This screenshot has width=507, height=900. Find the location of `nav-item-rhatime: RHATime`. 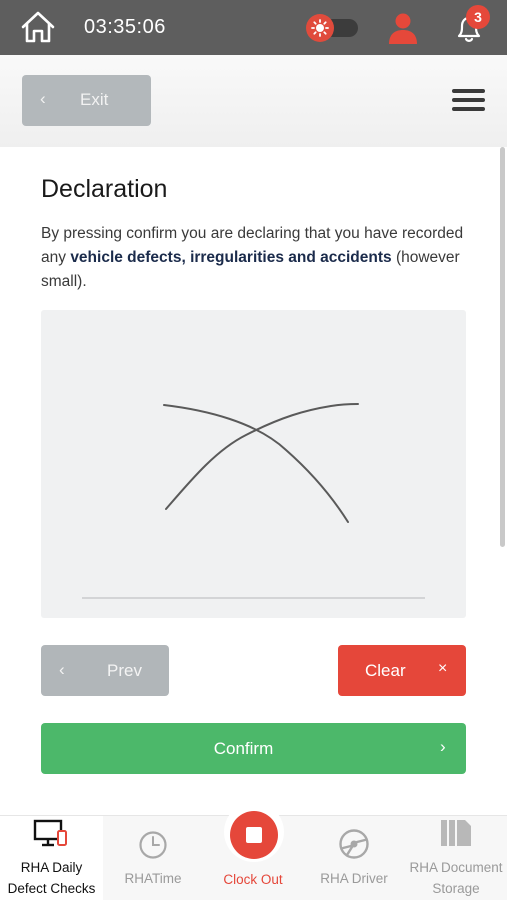

nav-item-rhatime: RHATime is located at coordinates (153, 858).